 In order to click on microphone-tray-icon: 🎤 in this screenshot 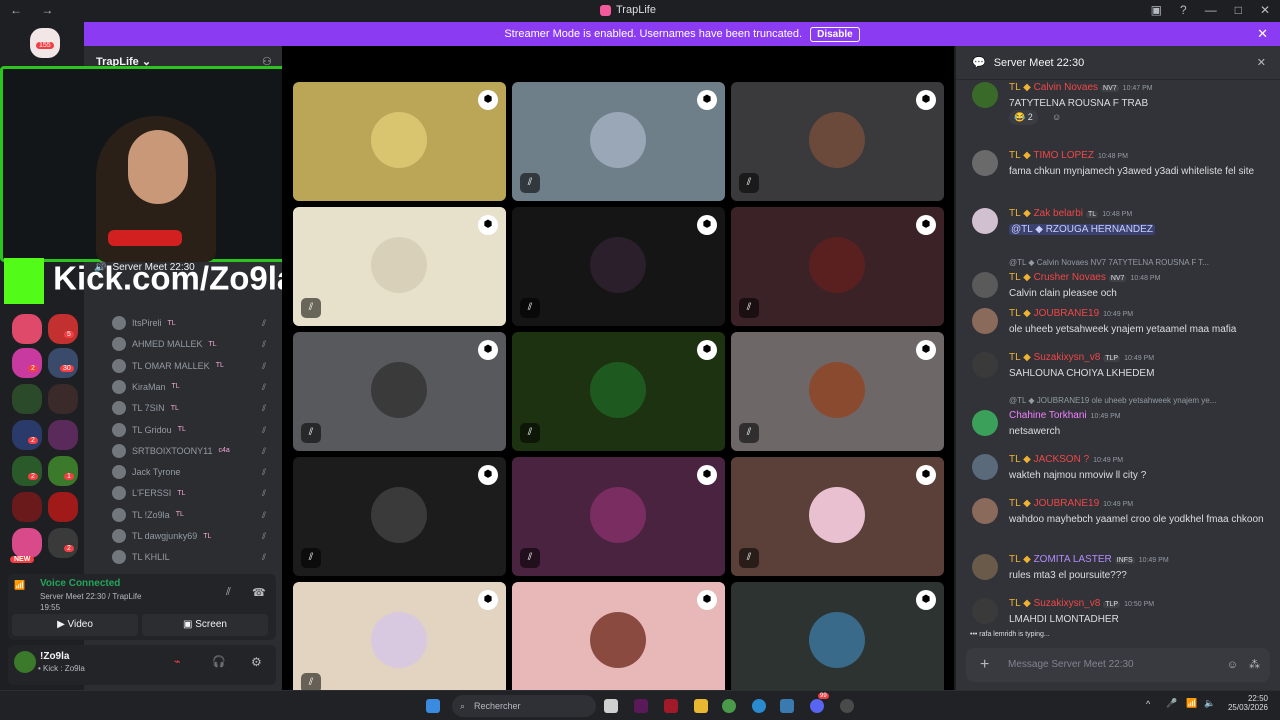, I will do `click(1171, 703)`.